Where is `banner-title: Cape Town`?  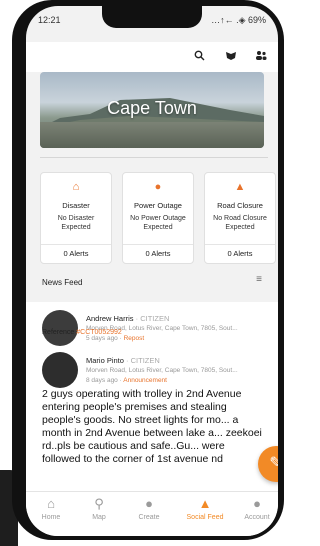
banner-title: Cape Town is located at coordinates (152, 108).